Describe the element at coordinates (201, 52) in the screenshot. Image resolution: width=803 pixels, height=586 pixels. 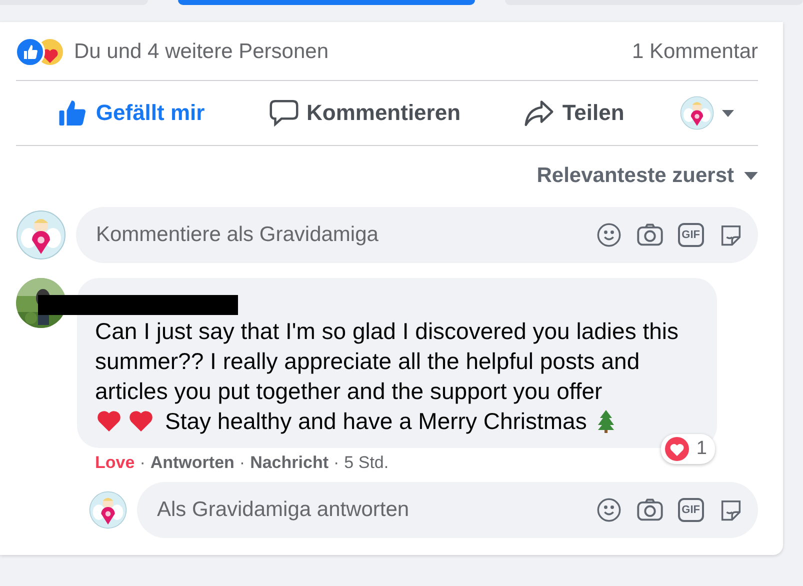
I see `reactions-summary: Du und 4 weitere Personen` at that location.